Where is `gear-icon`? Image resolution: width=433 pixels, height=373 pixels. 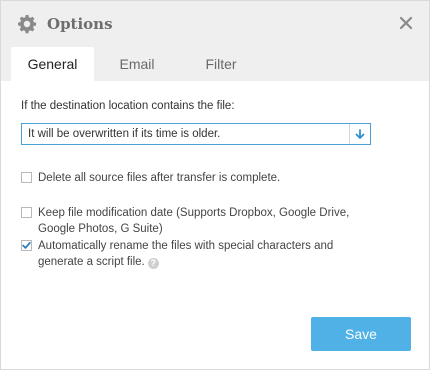 gear-icon is located at coordinates (27, 24).